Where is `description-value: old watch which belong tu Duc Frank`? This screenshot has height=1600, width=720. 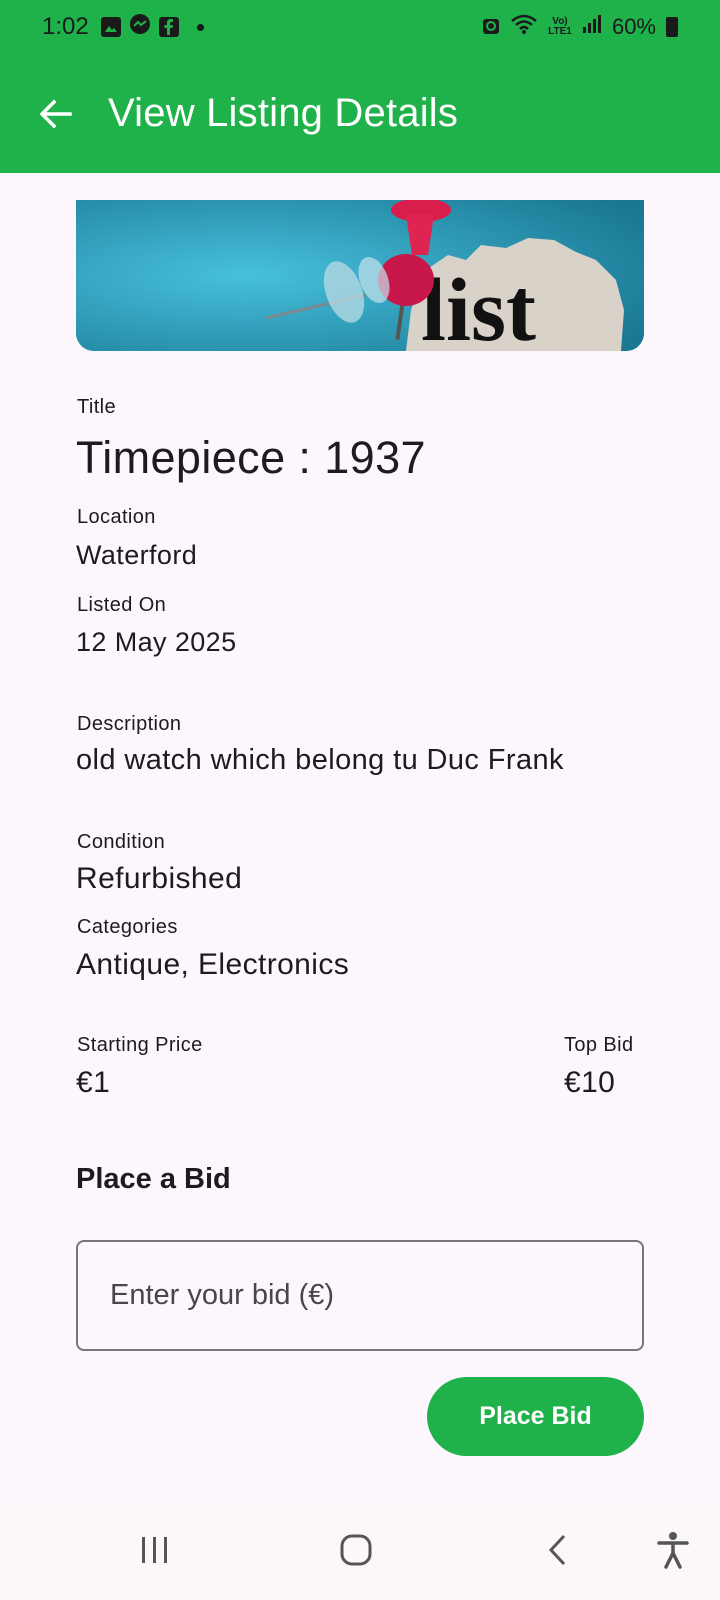 description-value: old watch which belong tu Duc Frank is located at coordinates (320, 760).